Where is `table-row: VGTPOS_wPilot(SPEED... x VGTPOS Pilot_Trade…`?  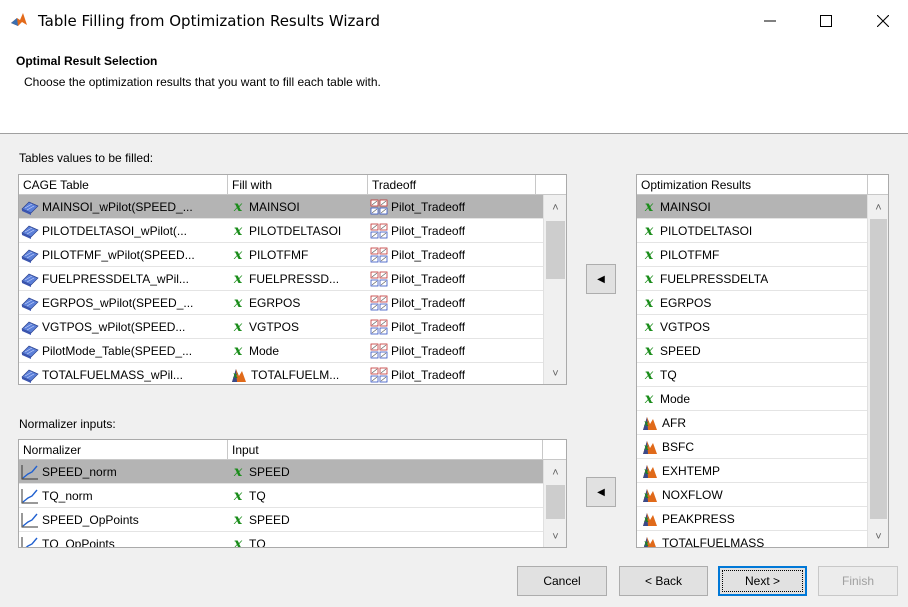 table-row: VGTPOS_wPilot(SPEED... x VGTPOS Pilot_Trade… is located at coordinates (281, 327).